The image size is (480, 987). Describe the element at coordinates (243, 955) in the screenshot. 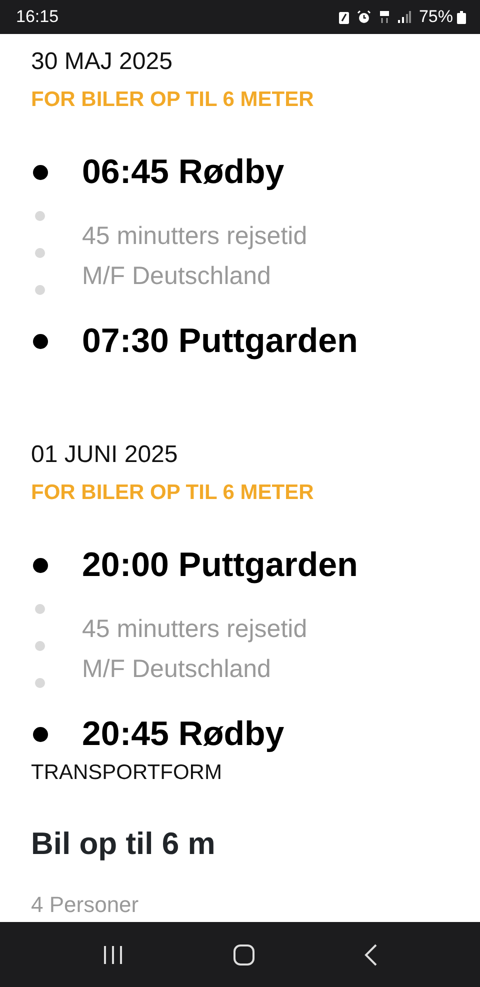

I see `home-icon` at that location.